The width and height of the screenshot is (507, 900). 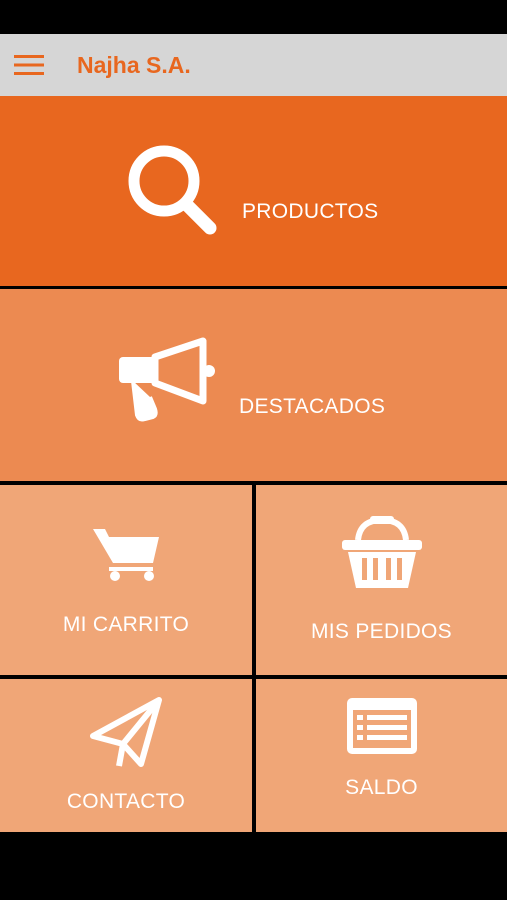 I want to click on hamburger-menu-icon, so click(x=29, y=65).